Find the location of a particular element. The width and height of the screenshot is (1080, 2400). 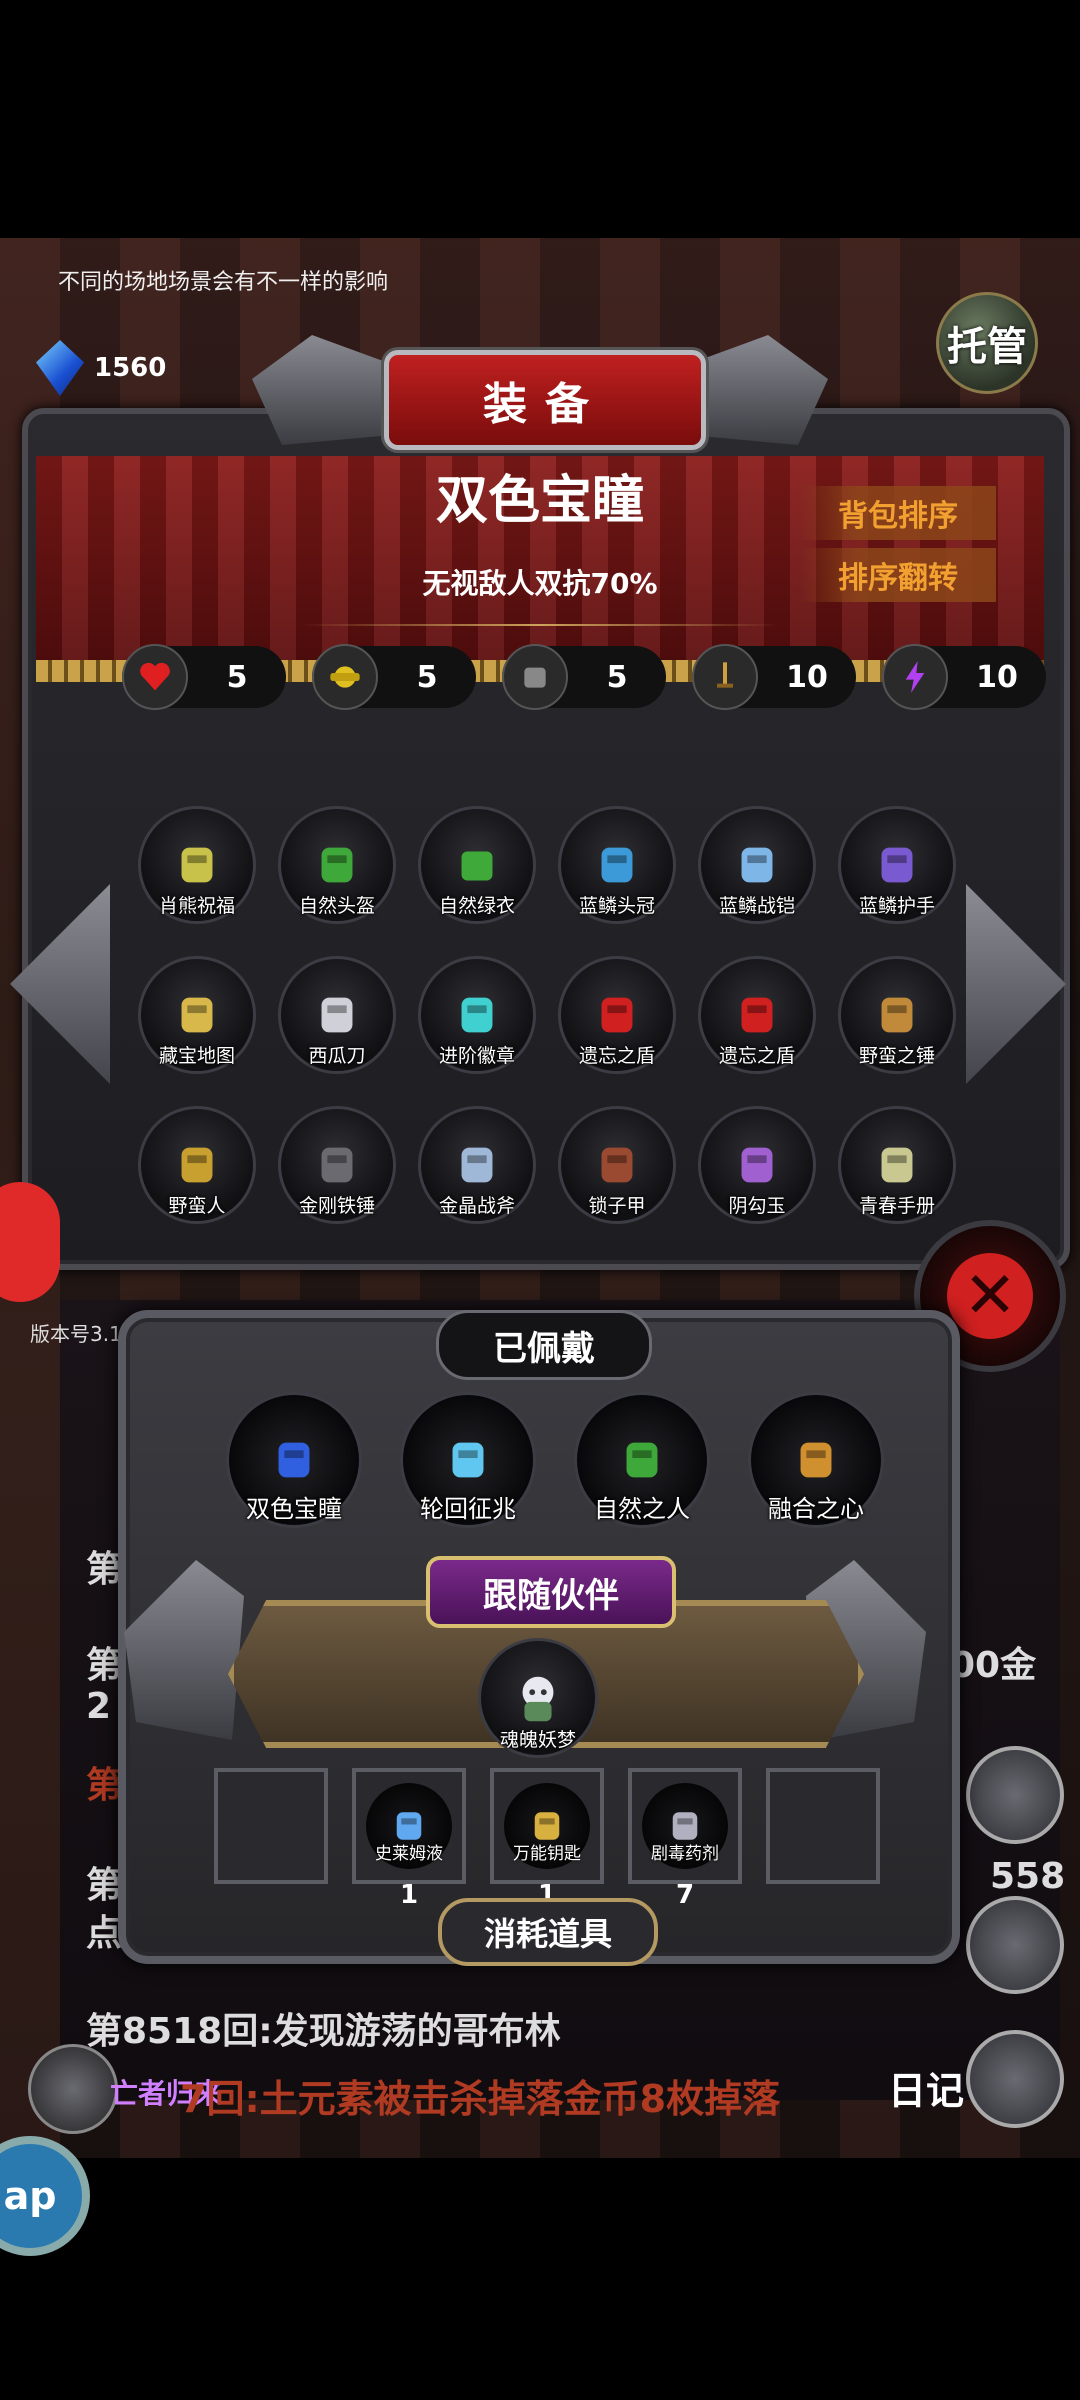

axe-icon is located at coordinates (477, 1165).